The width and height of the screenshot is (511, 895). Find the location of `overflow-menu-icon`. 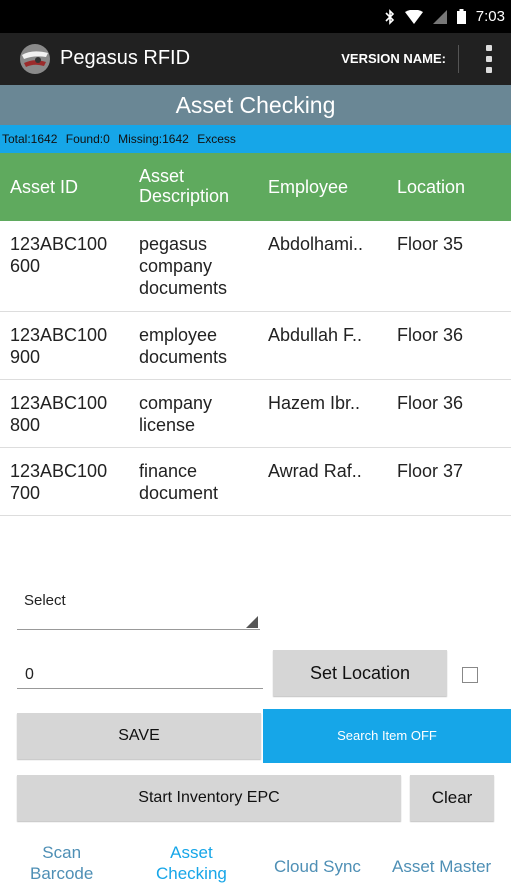

overflow-menu-icon is located at coordinates (489, 59).